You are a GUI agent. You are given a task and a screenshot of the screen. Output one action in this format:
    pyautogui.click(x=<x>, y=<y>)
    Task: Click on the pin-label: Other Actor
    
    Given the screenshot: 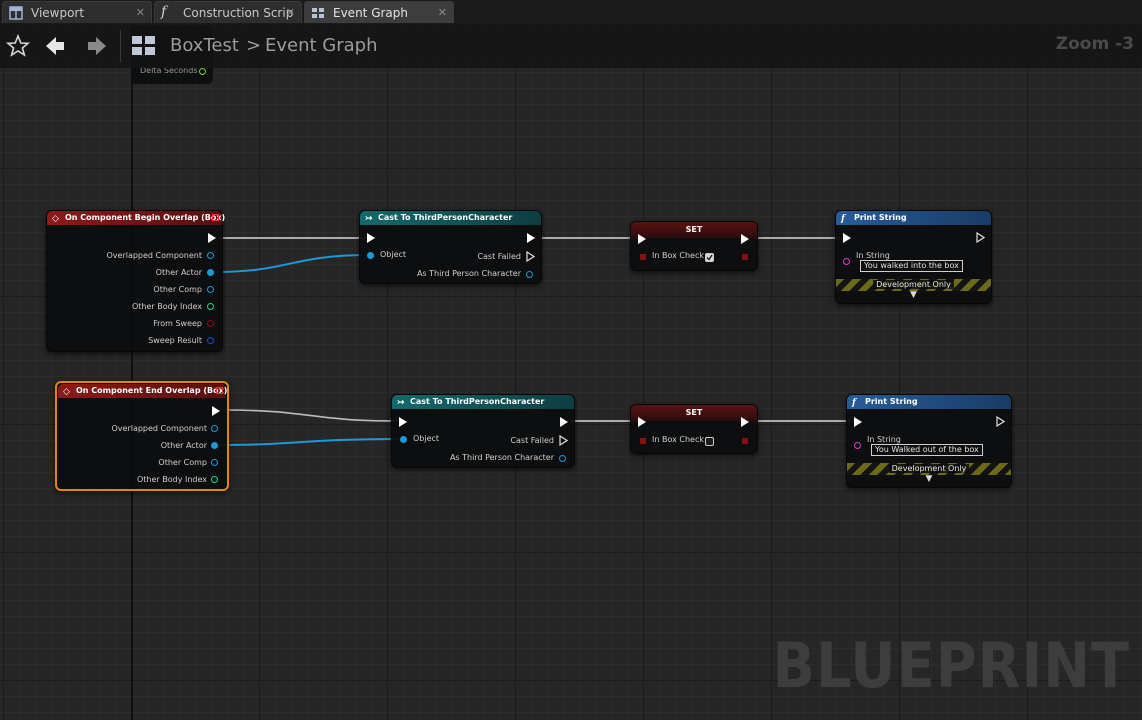 What is the action you would take?
    pyautogui.click(x=178, y=272)
    